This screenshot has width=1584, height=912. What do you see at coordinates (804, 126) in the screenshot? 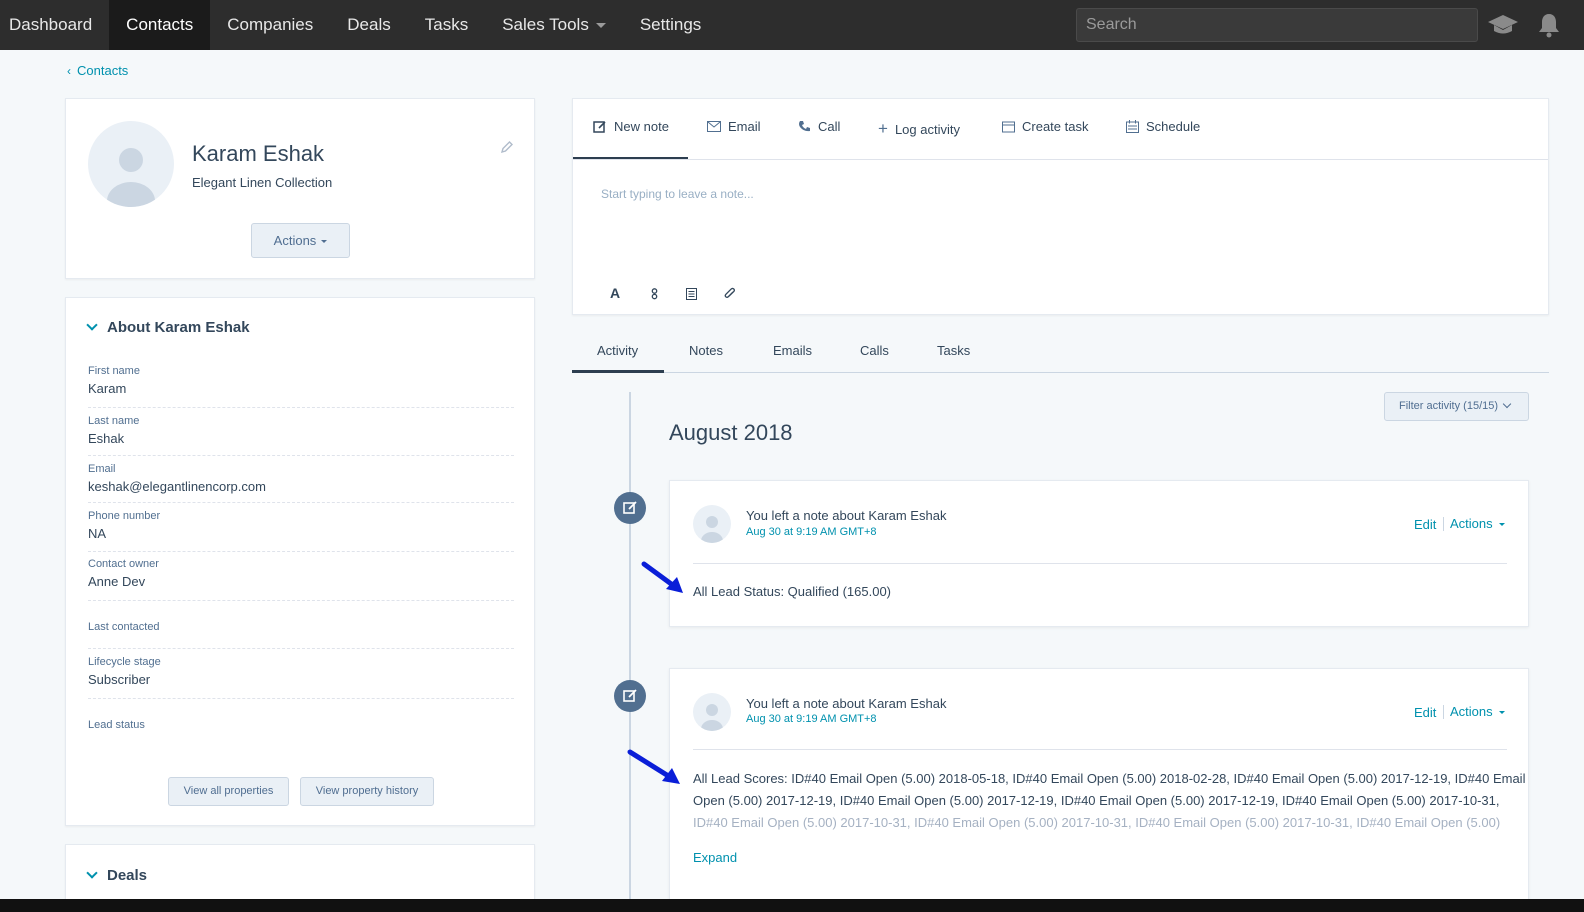
I see `phone-icon` at bounding box center [804, 126].